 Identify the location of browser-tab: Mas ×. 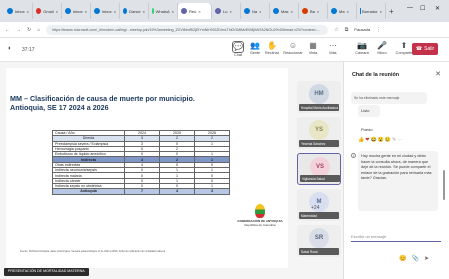
(284, 11).